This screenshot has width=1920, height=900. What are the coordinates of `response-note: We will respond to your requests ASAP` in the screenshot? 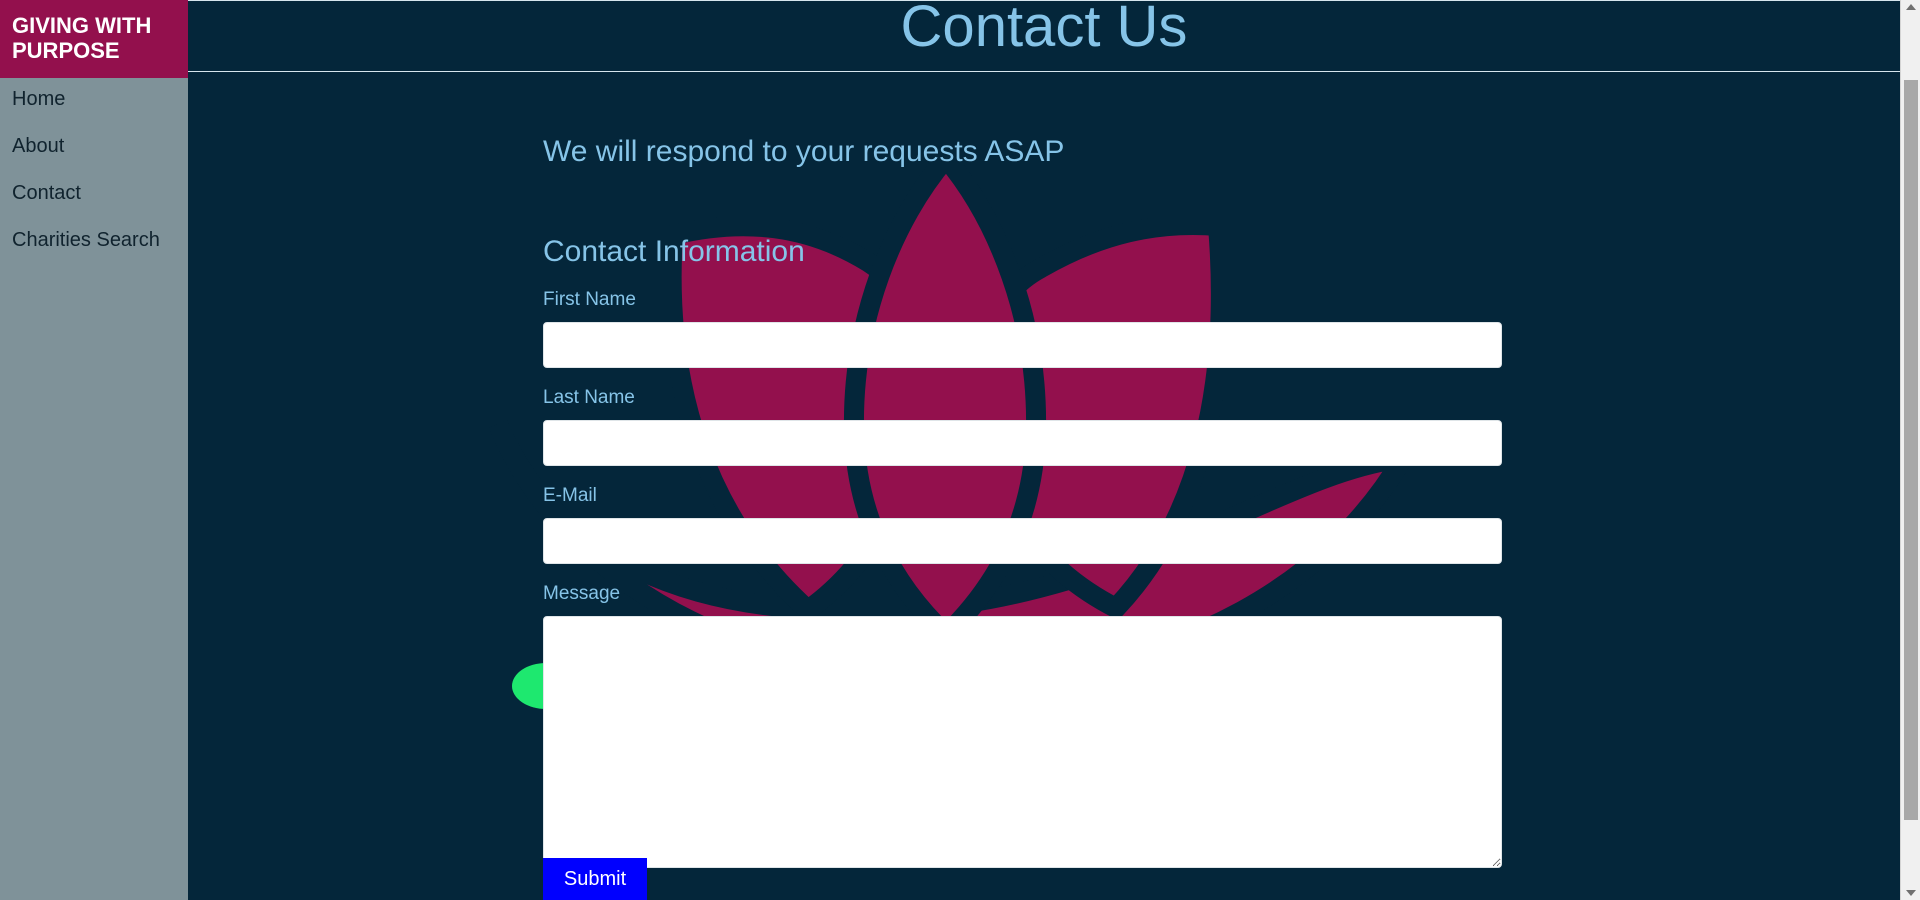 It's located at (804, 151).